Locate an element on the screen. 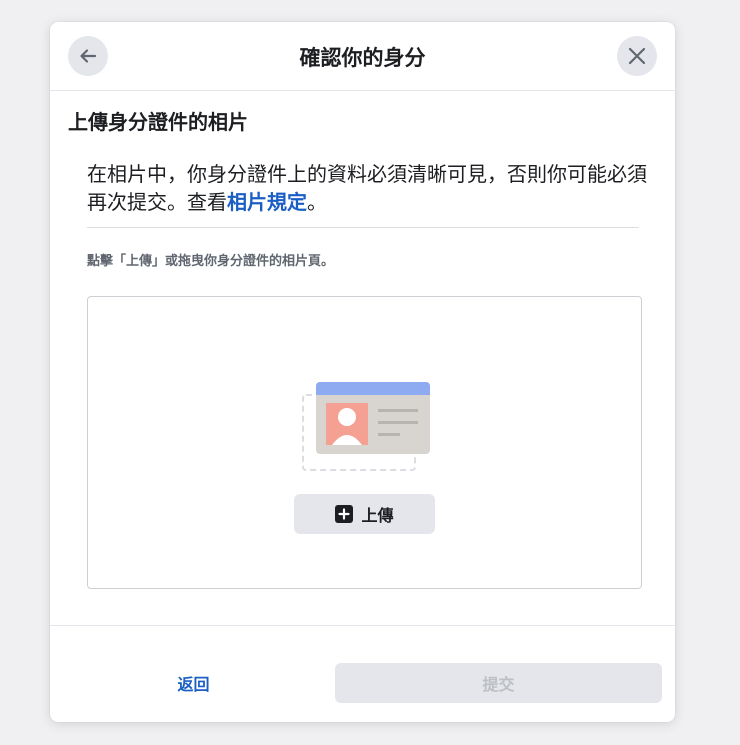  plus-square-icon is located at coordinates (344, 514).